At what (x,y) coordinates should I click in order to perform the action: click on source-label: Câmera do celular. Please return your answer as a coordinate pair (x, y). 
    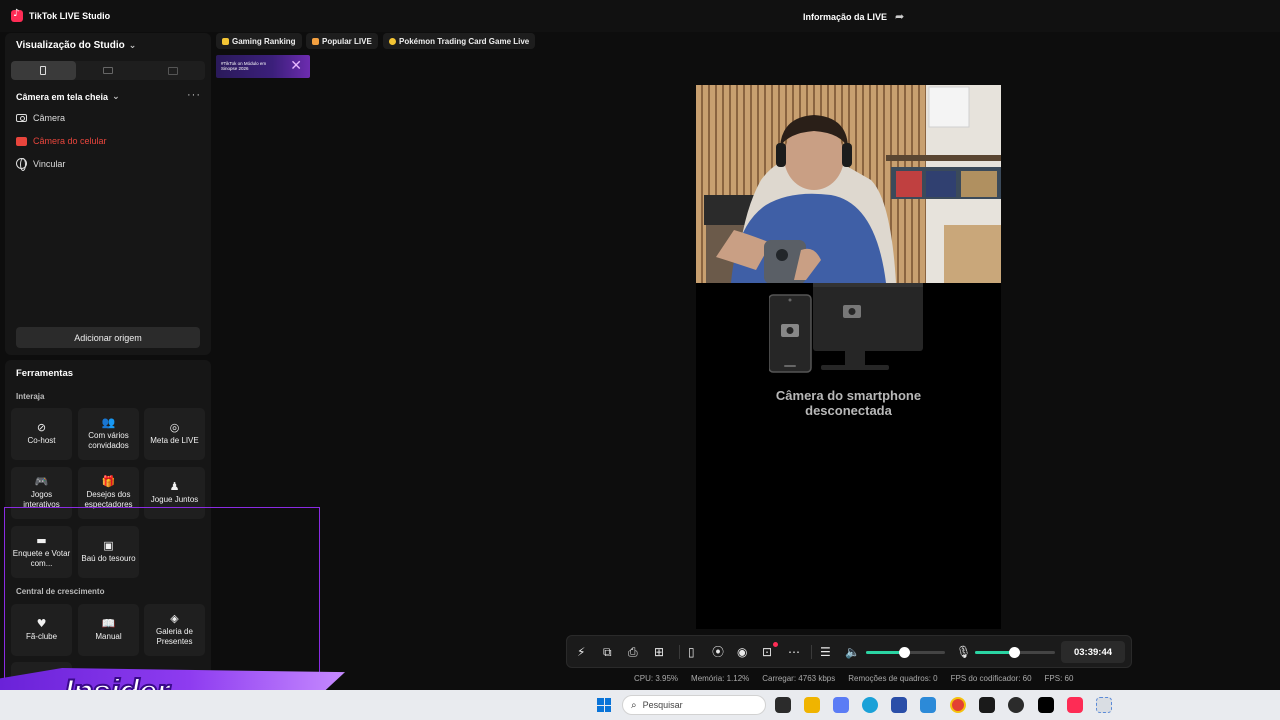
    Looking at the image, I should click on (70, 141).